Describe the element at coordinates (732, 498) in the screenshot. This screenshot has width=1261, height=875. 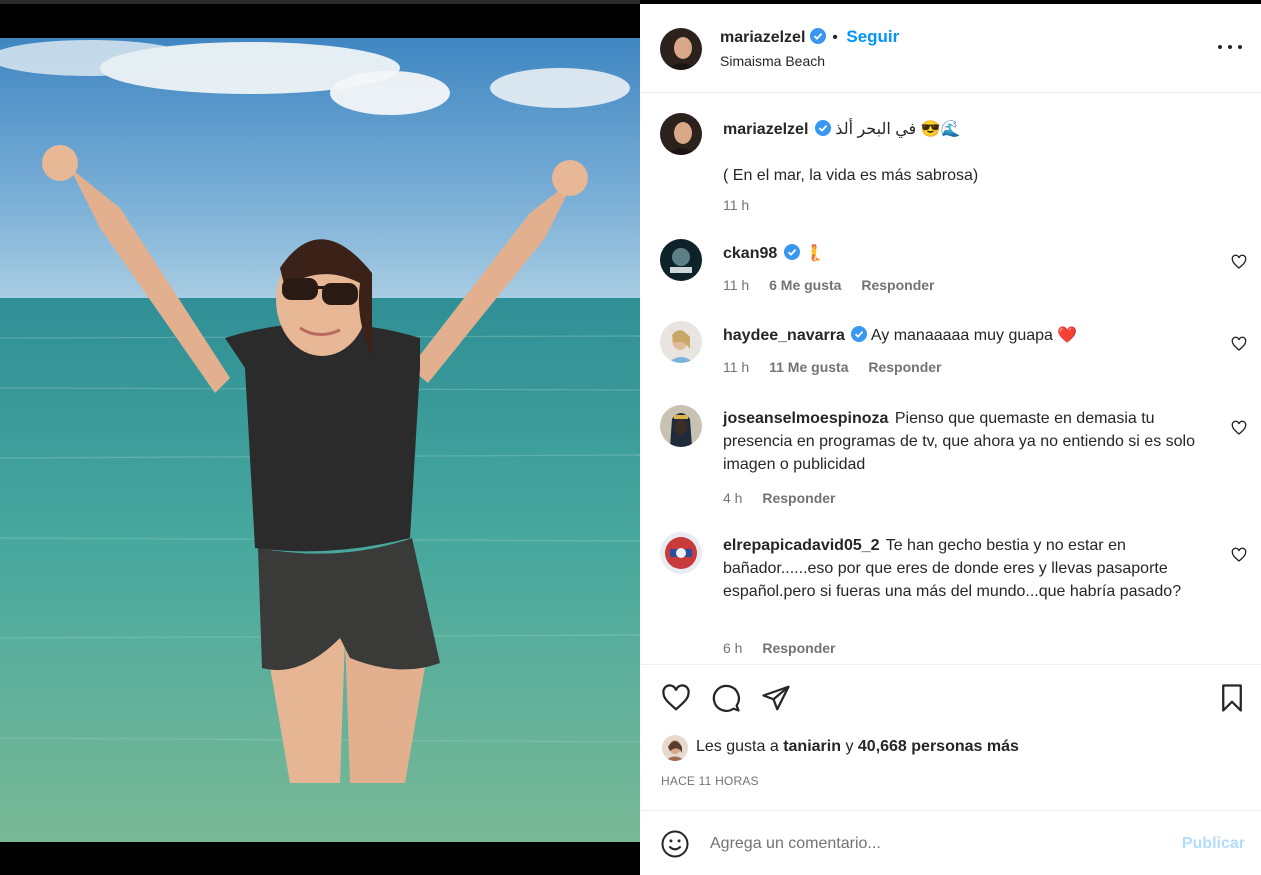
I see `comment-time: 4 h` at that location.